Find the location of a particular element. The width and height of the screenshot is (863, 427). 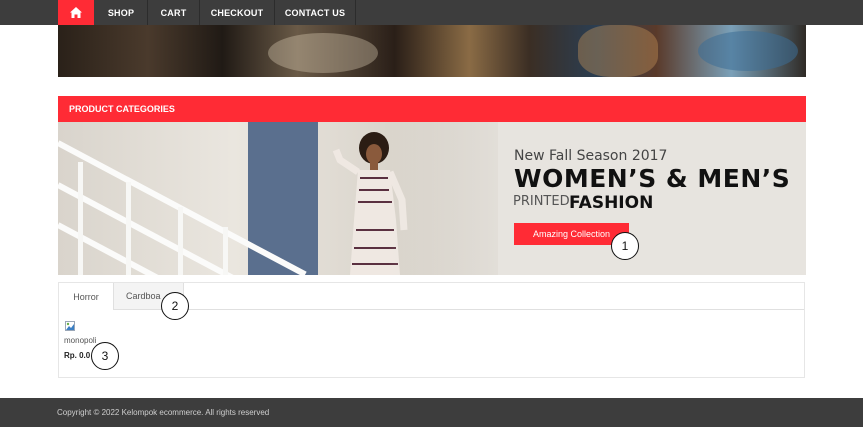

nav-shop-link: SHOP is located at coordinates (121, 12).